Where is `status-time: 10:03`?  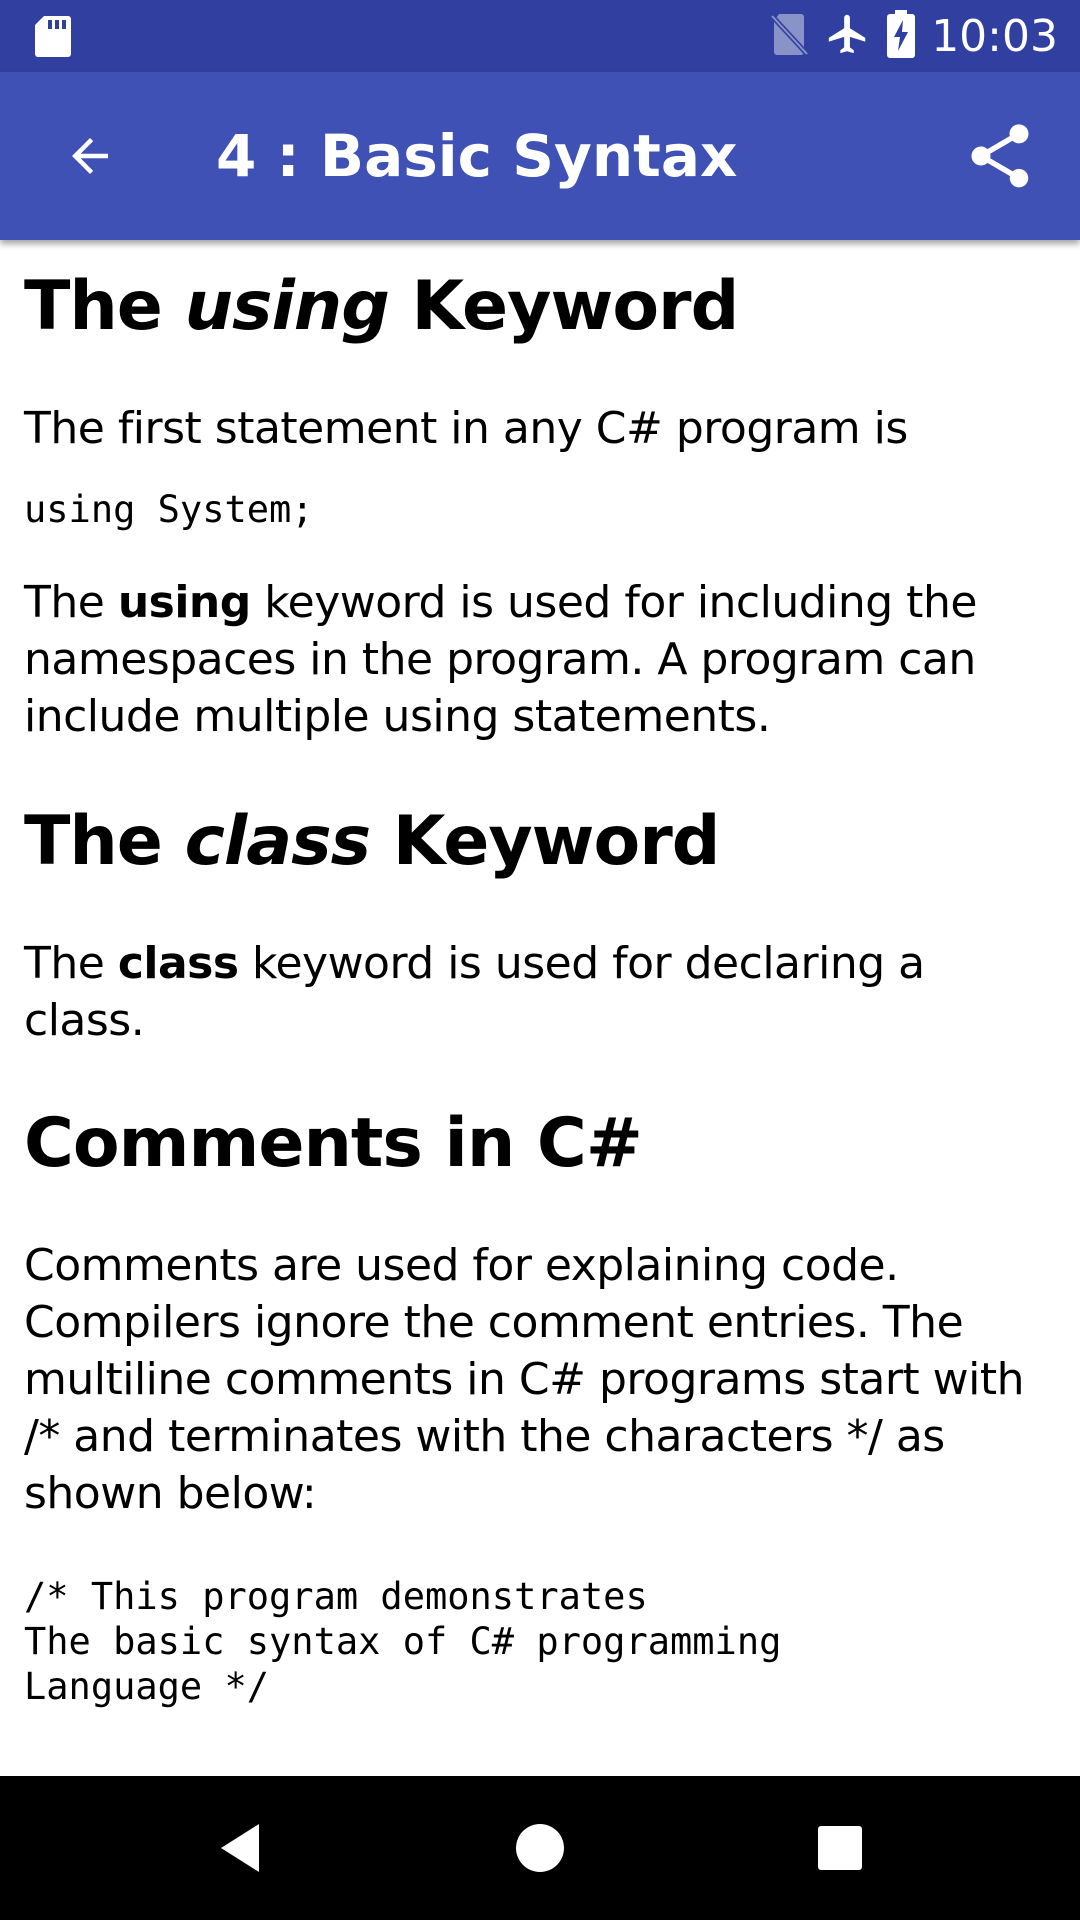
status-time: 10:03 is located at coordinates (994, 36).